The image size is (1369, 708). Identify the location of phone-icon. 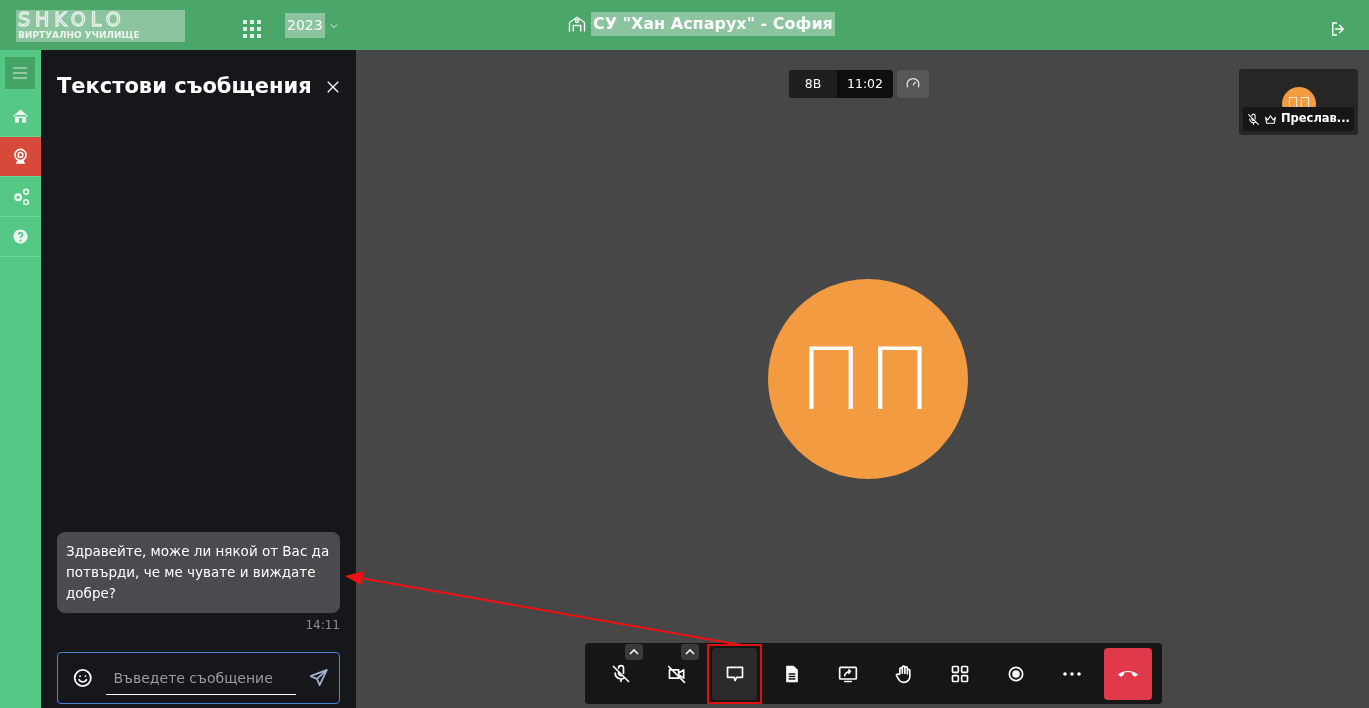
(1128, 673).